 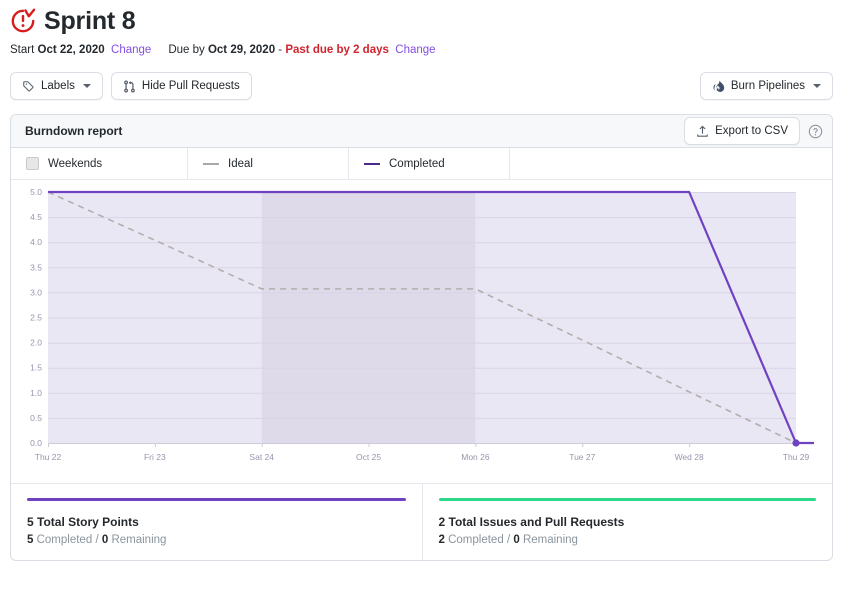 I want to click on chart-legend: Weekends Ideal Completed, so click(x=421, y=164).